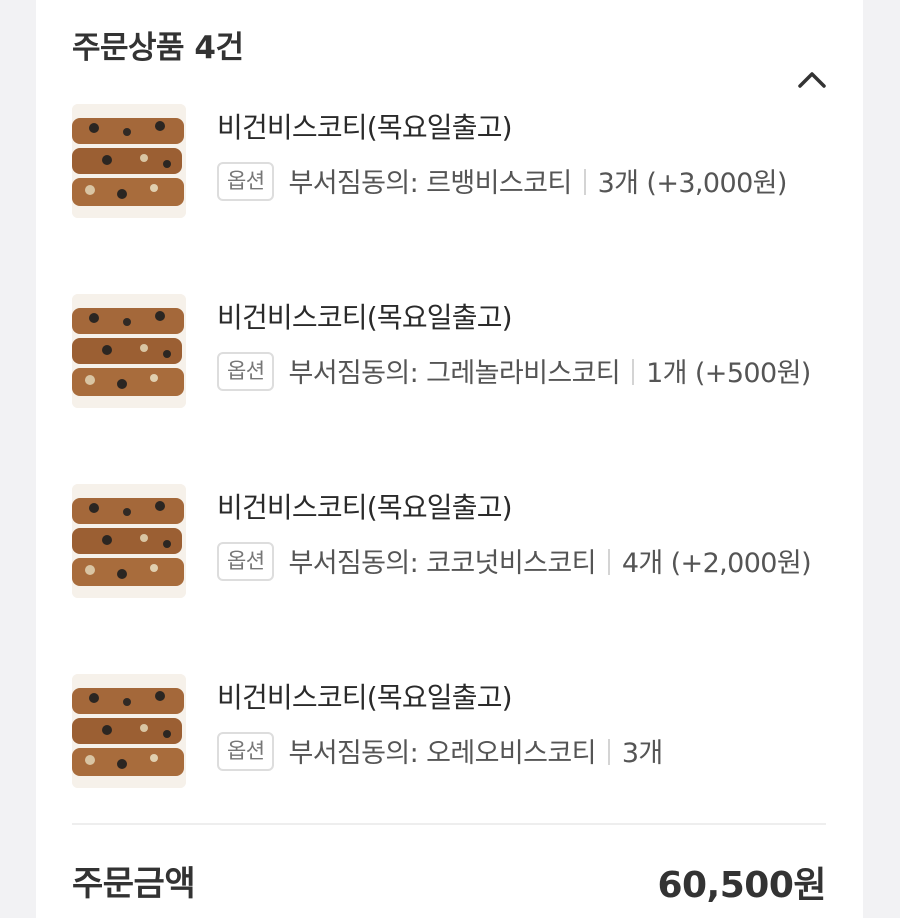 The image size is (900, 918). I want to click on option-line: 옵션 부서짐동의: 르뱅비스코티 3개 (+3,000원), so click(527, 184).